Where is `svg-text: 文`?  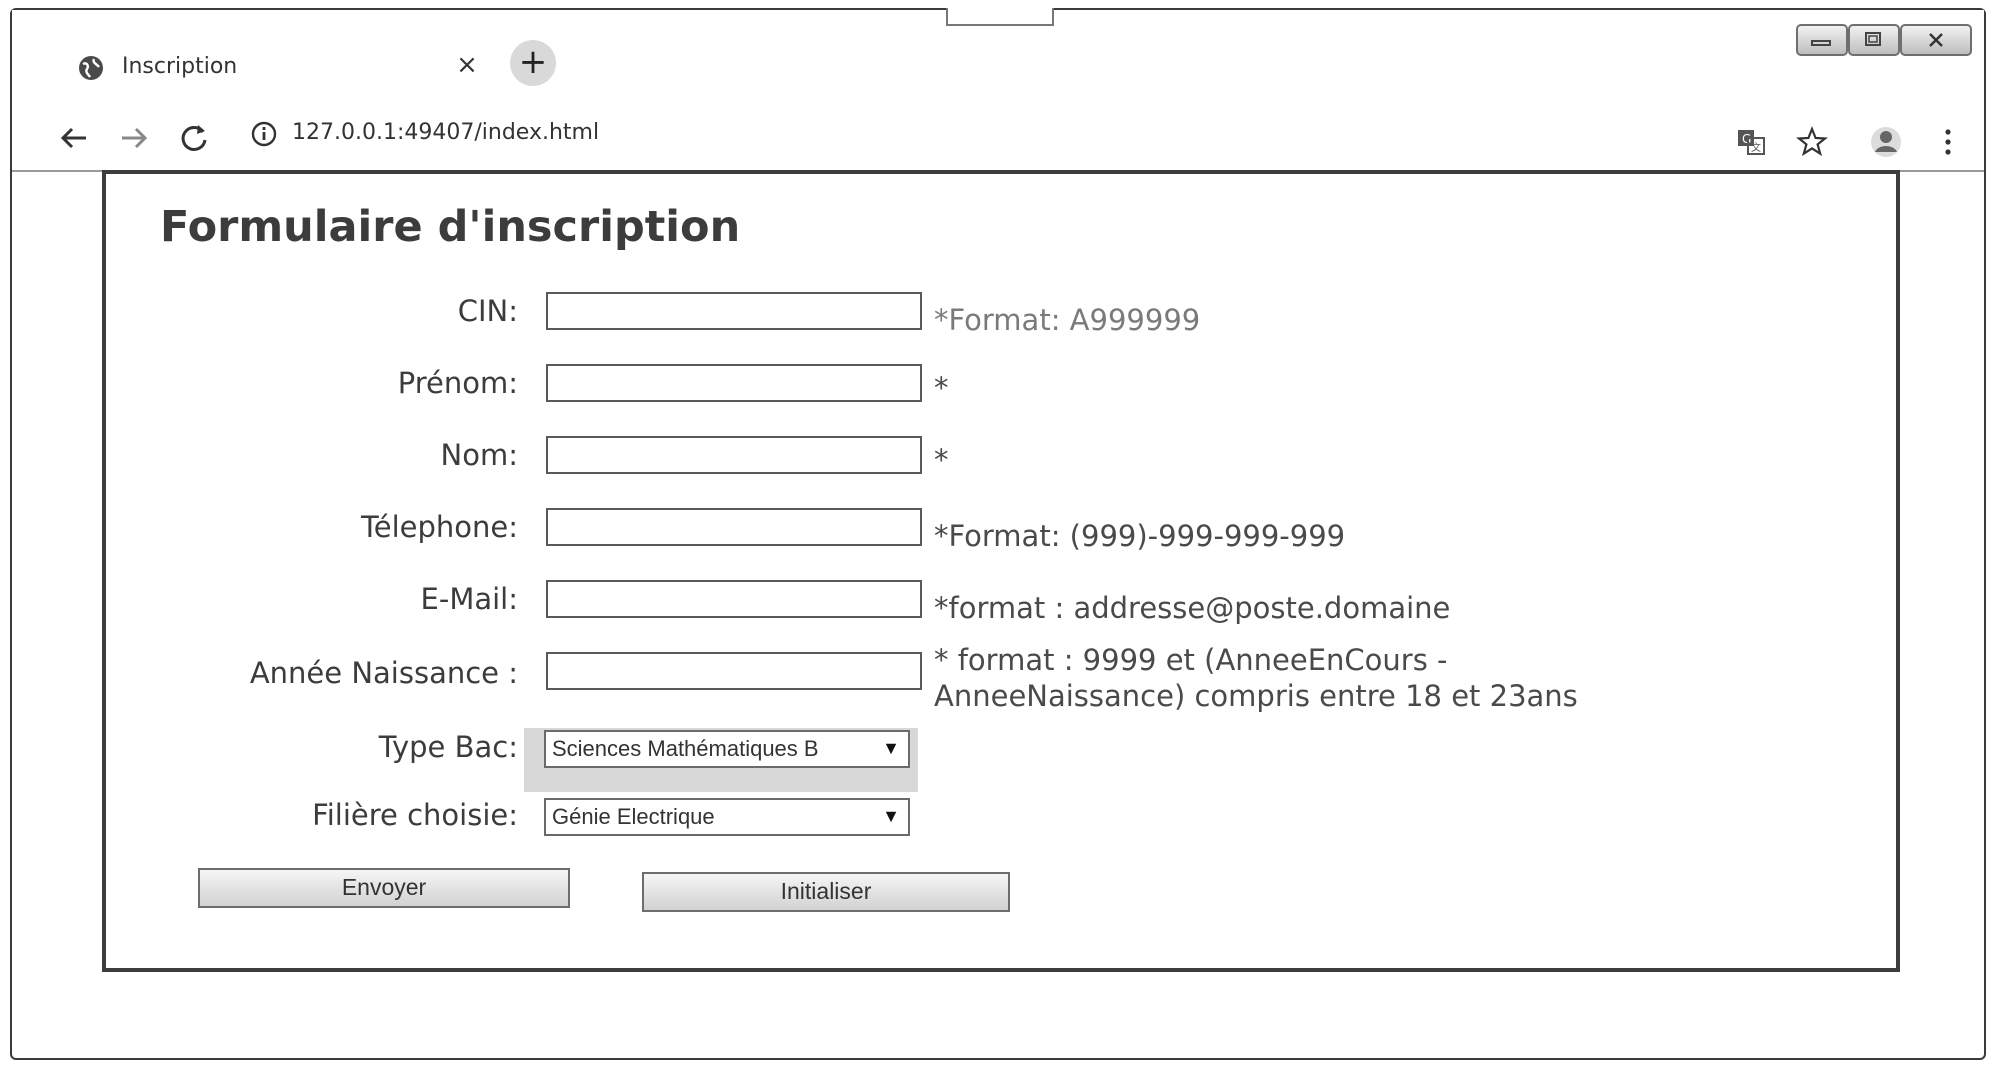 svg-text: 文 is located at coordinates (1756, 147).